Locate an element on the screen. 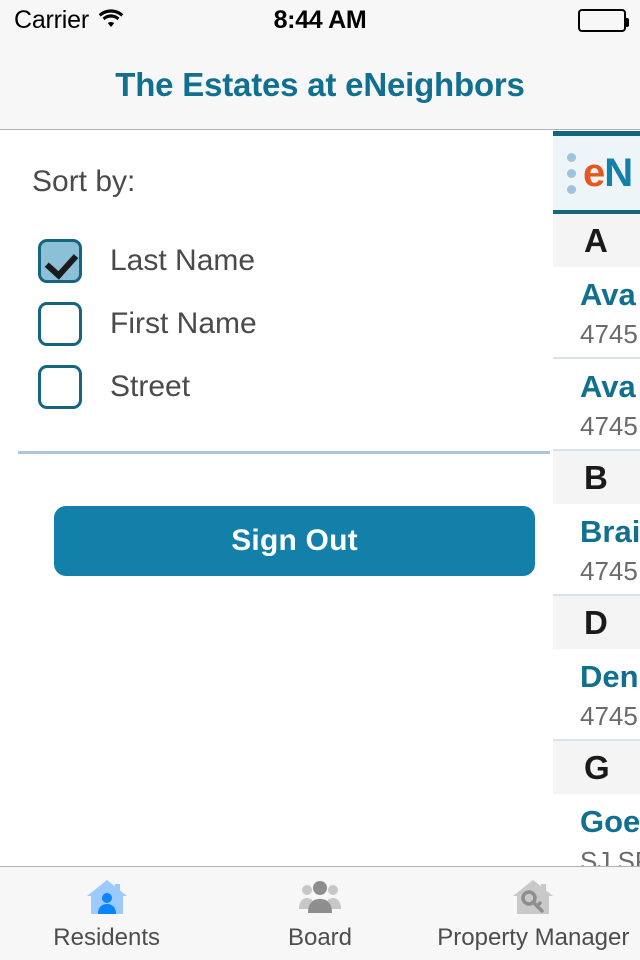 The image size is (640, 960). resident-row: Den 4745 W is located at coordinates (596, 695).